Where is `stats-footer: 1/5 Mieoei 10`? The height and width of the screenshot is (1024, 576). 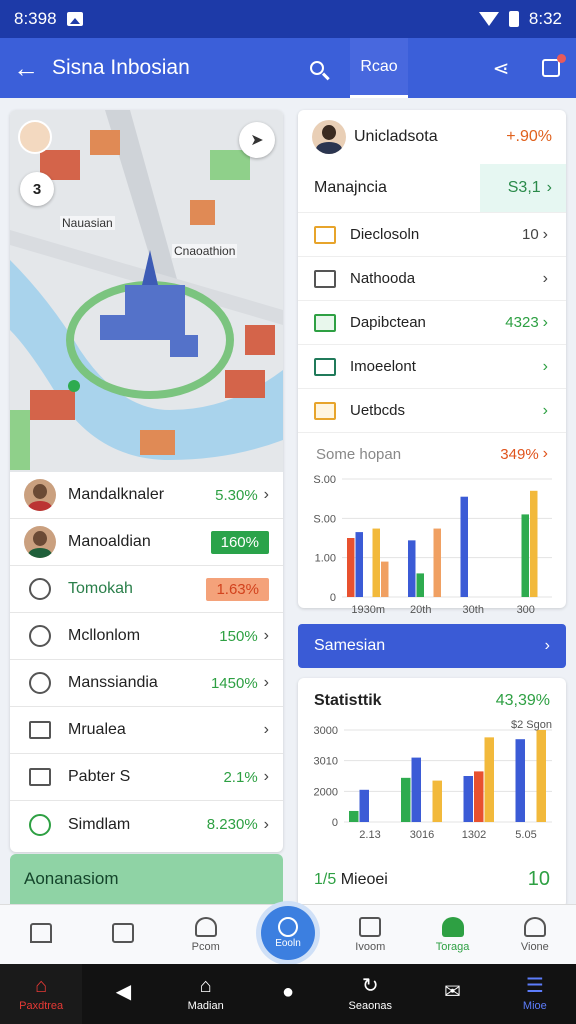
stats-footer: 1/5 Mieoei 10 is located at coordinates (432, 879).